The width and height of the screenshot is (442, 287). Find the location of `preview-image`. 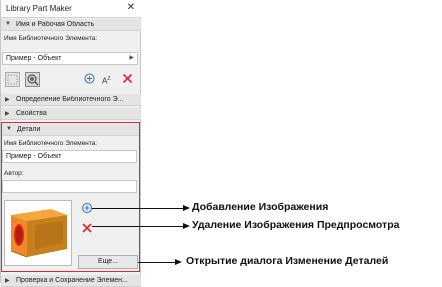

preview-image is located at coordinates (38, 233).